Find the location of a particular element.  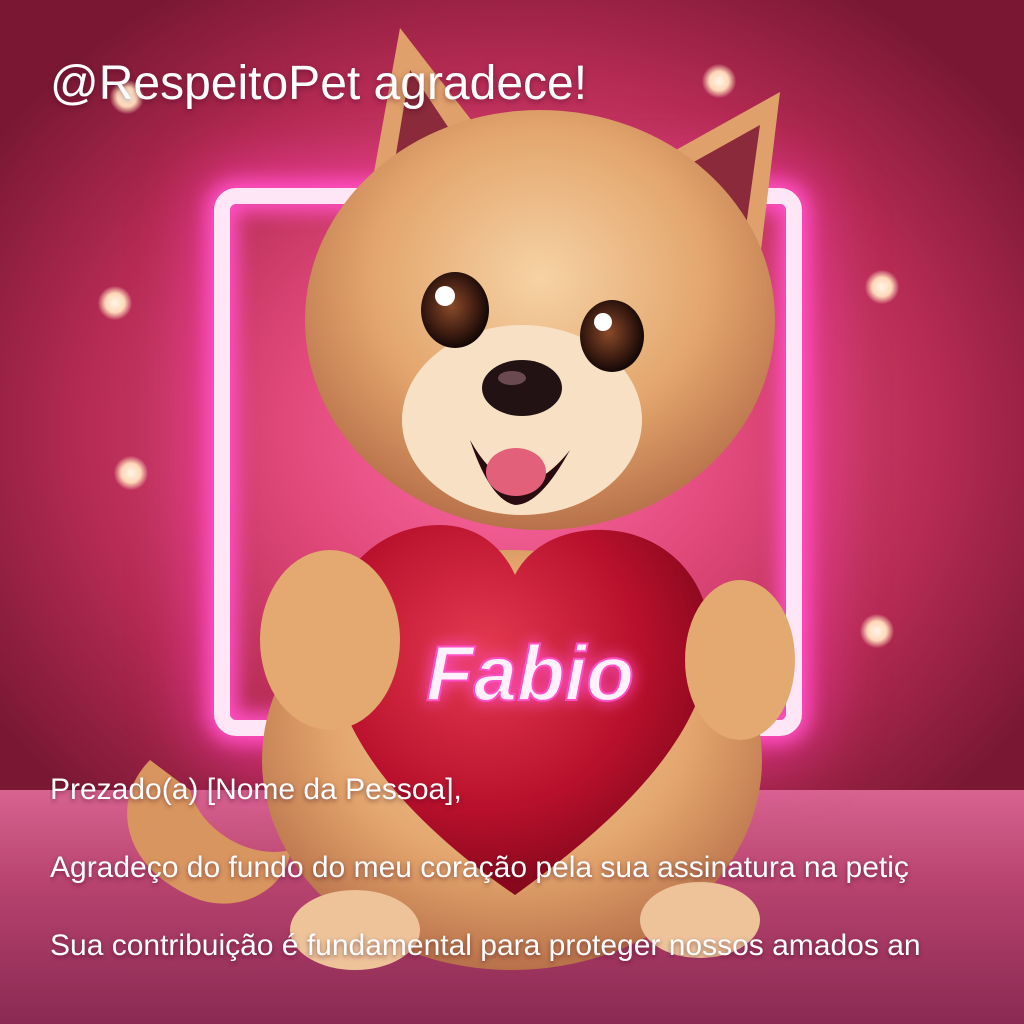

letter-greeting: Prezado(a) [Nome da Pessoa], is located at coordinates (256, 789).